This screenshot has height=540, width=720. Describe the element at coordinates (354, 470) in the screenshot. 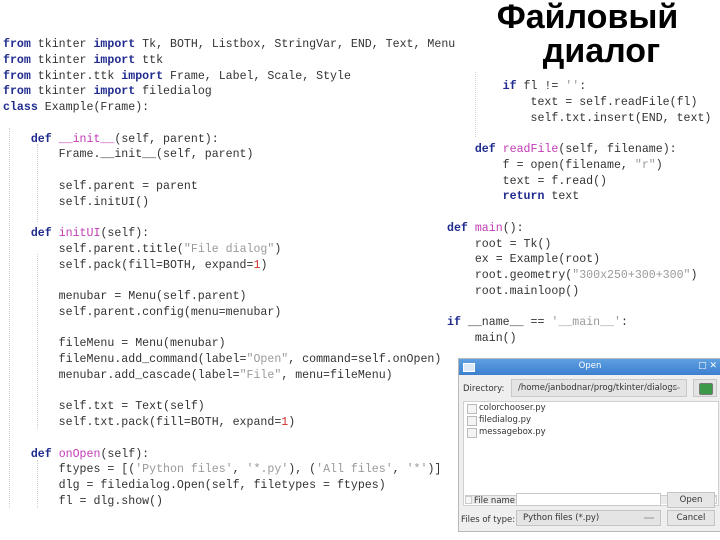

I see `code-string: 'All files'` at that location.